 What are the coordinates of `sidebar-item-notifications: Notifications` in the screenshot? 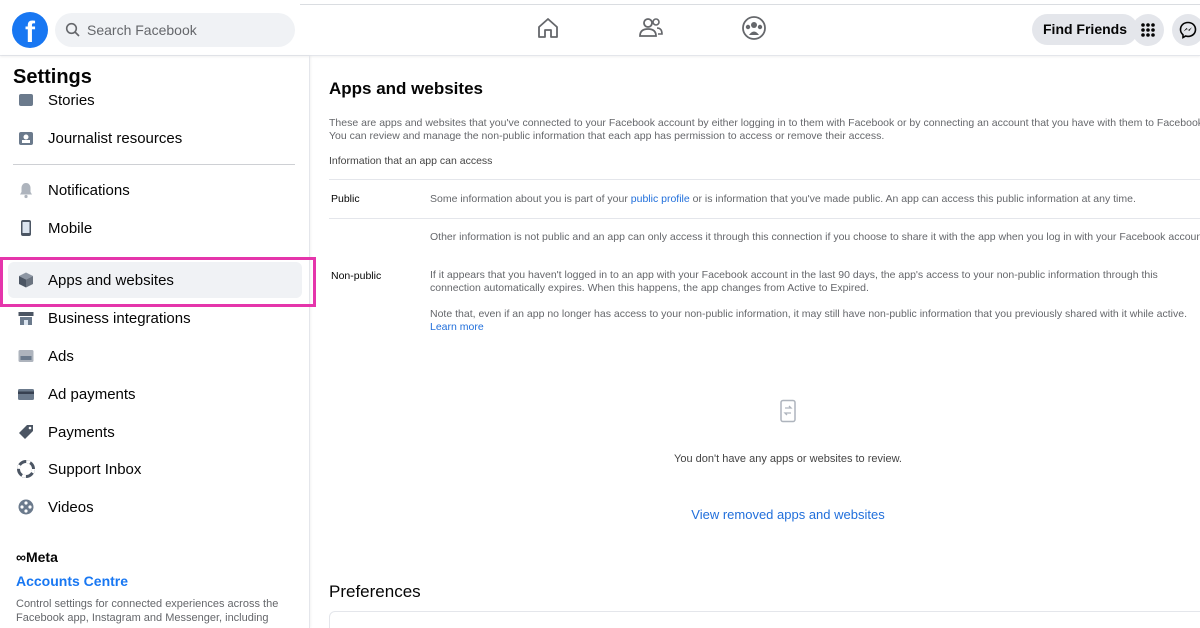 It's located at (155, 190).